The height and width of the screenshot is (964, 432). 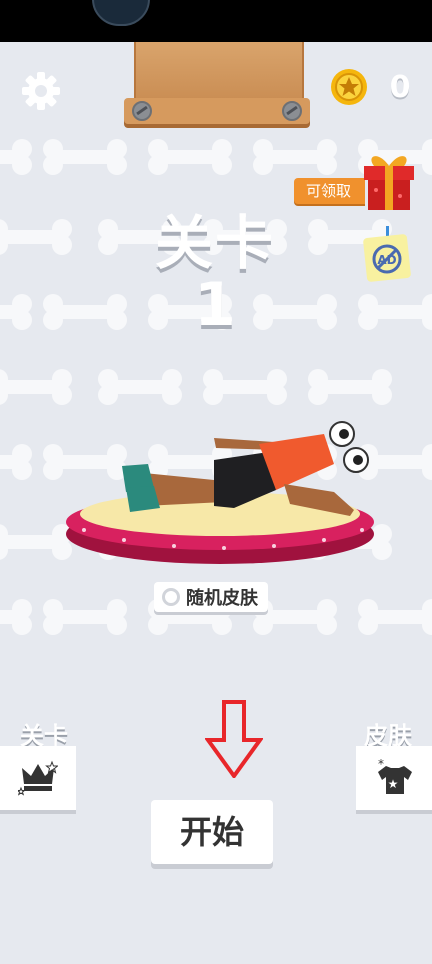 What do you see at coordinates (171, 597) in the screenshot?
I see `radio-icon` at bounding box center [171, 597].